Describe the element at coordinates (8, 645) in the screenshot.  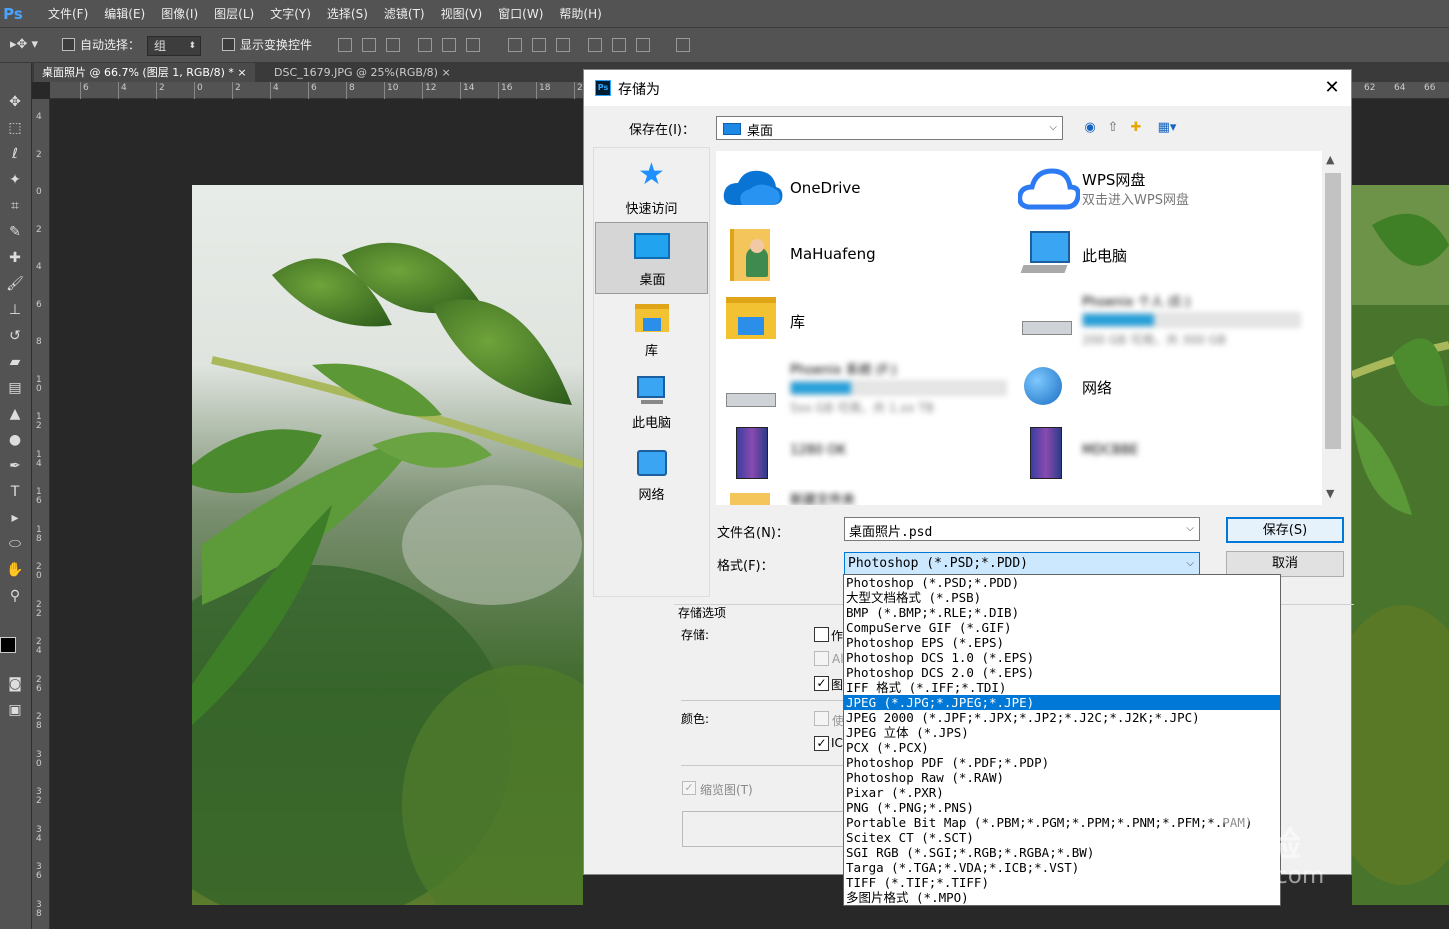
I see `foreground-color-swatch` at that location.